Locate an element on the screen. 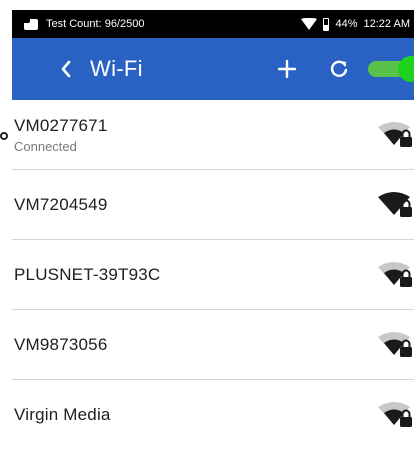  refresh-icon is located at coordinates (339, 68).